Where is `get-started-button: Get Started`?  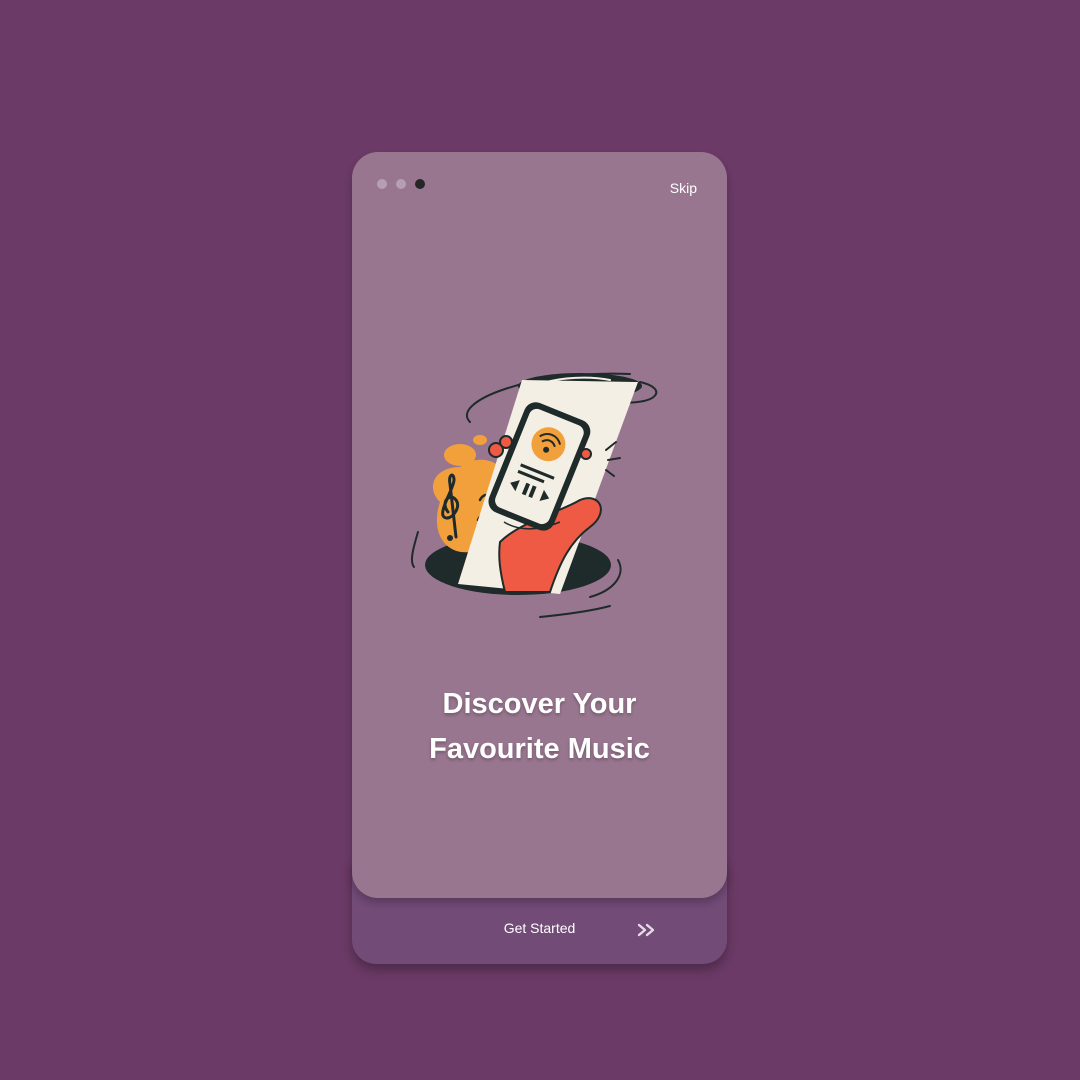 get-started-button: Get Started is located at coordinates (539, 928).